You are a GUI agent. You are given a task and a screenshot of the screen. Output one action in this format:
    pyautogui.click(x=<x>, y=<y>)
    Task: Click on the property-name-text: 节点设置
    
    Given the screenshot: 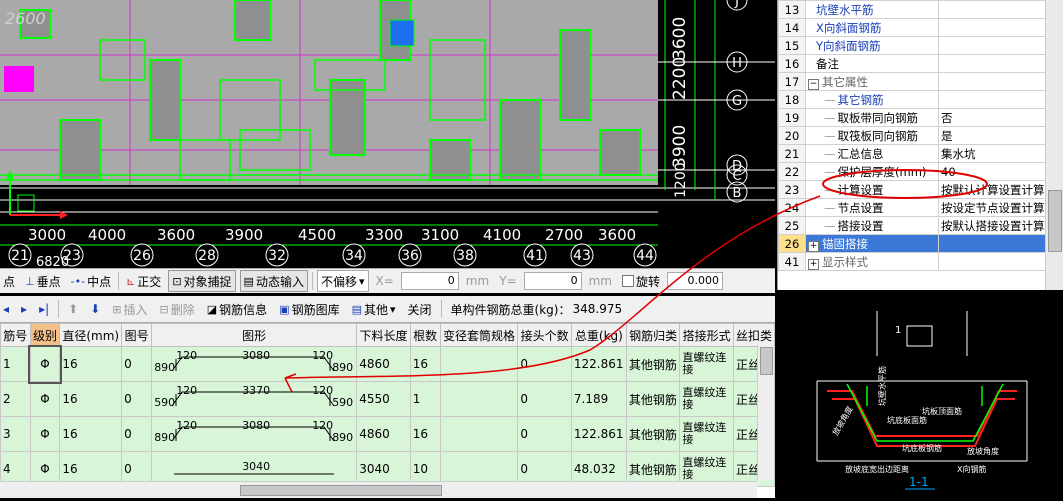 What is the action you would take?
    pyautogui.click(x=861, y=208)
    